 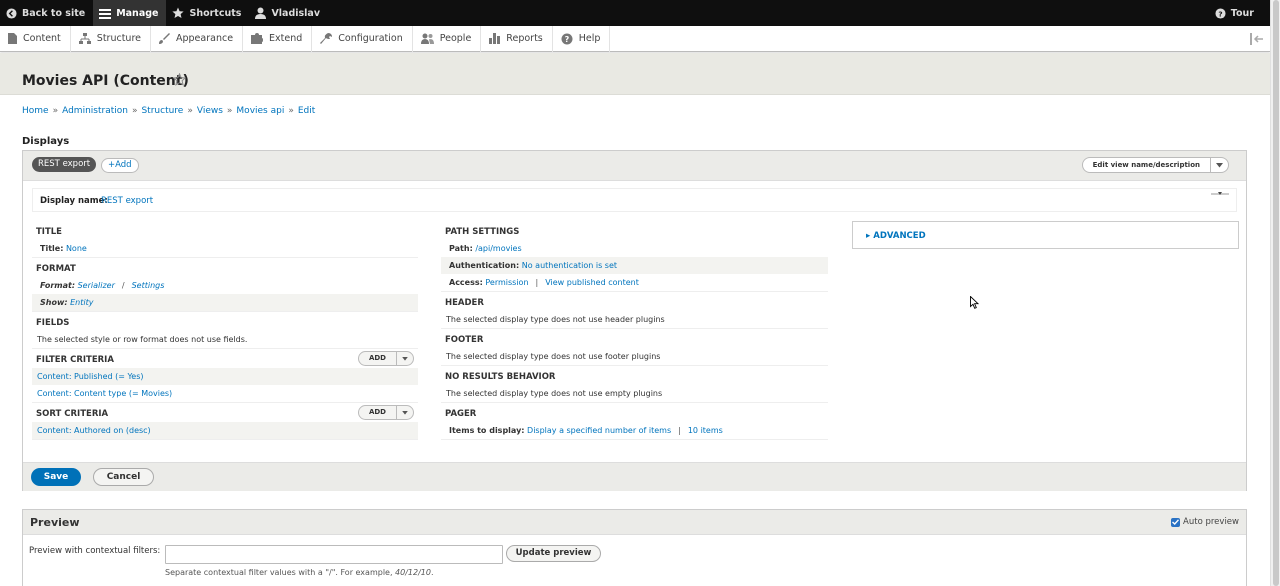 I want to click on orientation-toggle-icon, so click(x=1257, y=39).